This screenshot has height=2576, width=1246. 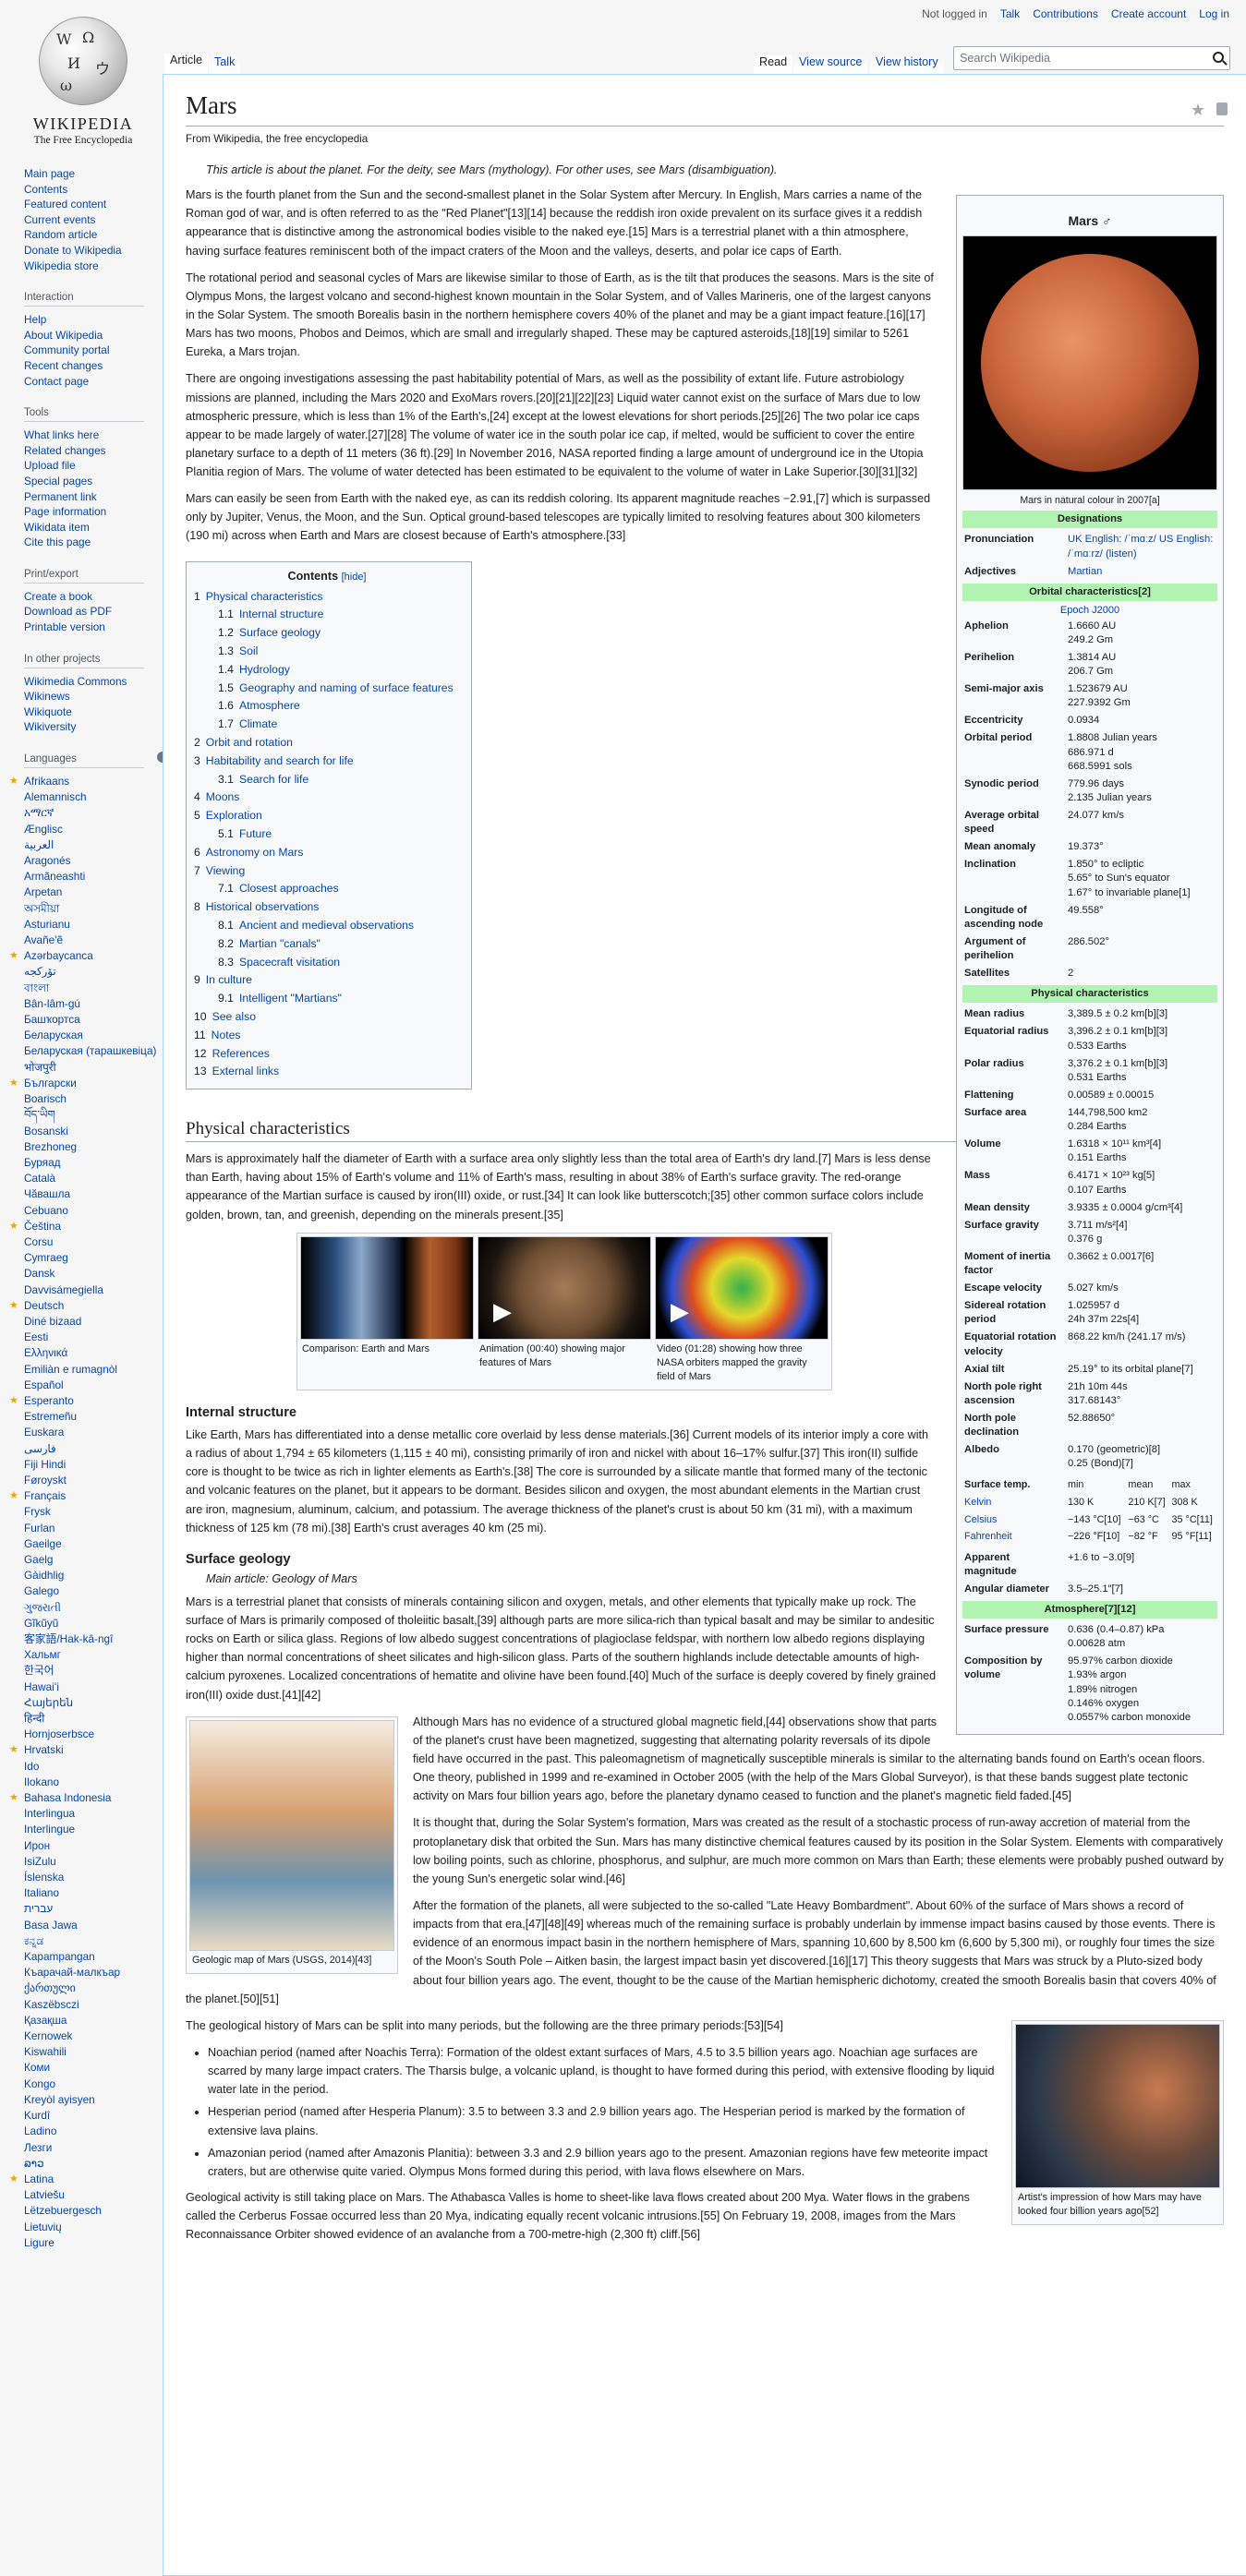 I want to click on toc-link: Martian "canals", so click(x=280, y=943).